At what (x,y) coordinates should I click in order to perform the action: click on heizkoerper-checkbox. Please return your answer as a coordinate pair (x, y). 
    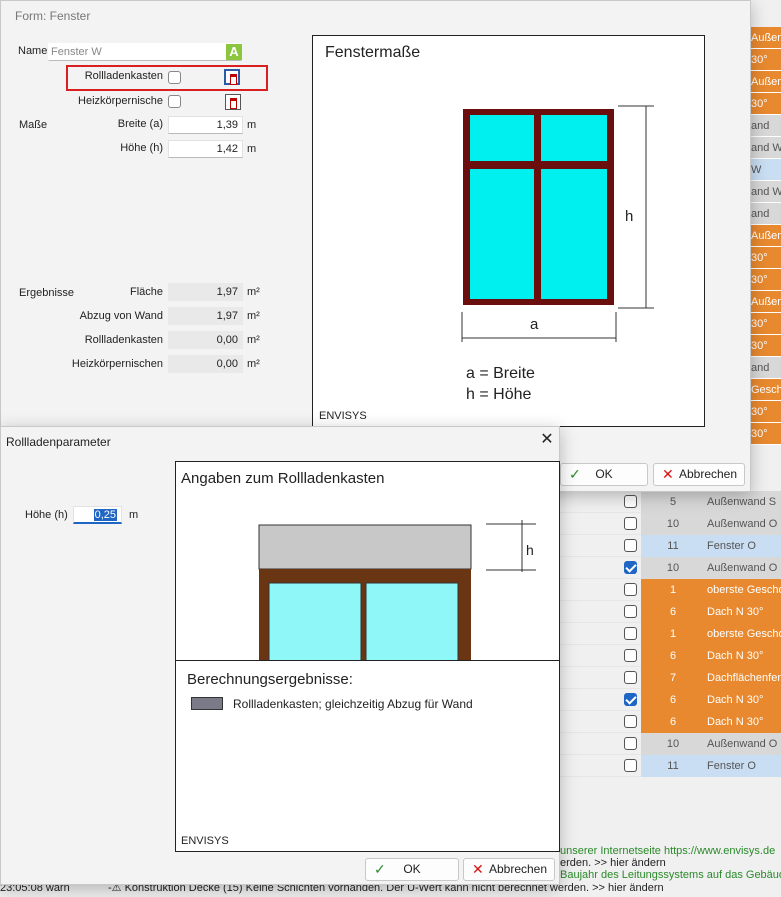
    Looking at the image, I should click on (174, 101).